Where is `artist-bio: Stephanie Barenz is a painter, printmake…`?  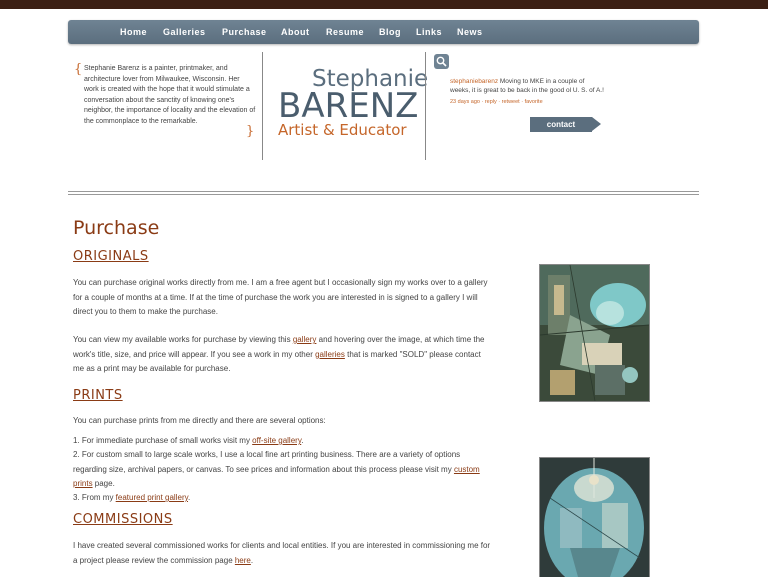 artist-bio: Stephanie Barenz is a painter, printmake… is located at coordinates (170, 95).